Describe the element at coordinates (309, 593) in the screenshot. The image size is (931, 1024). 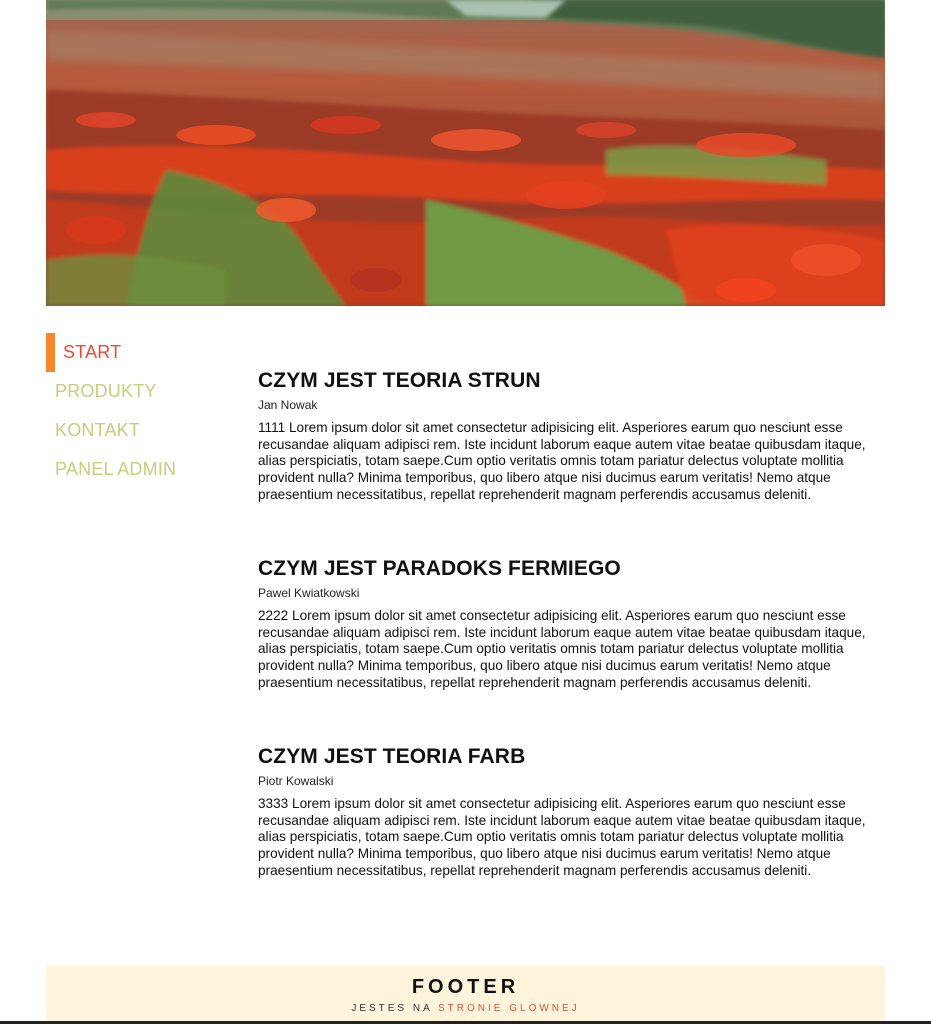
I see `article-author: Pawel Kwiatkowski` at that location.